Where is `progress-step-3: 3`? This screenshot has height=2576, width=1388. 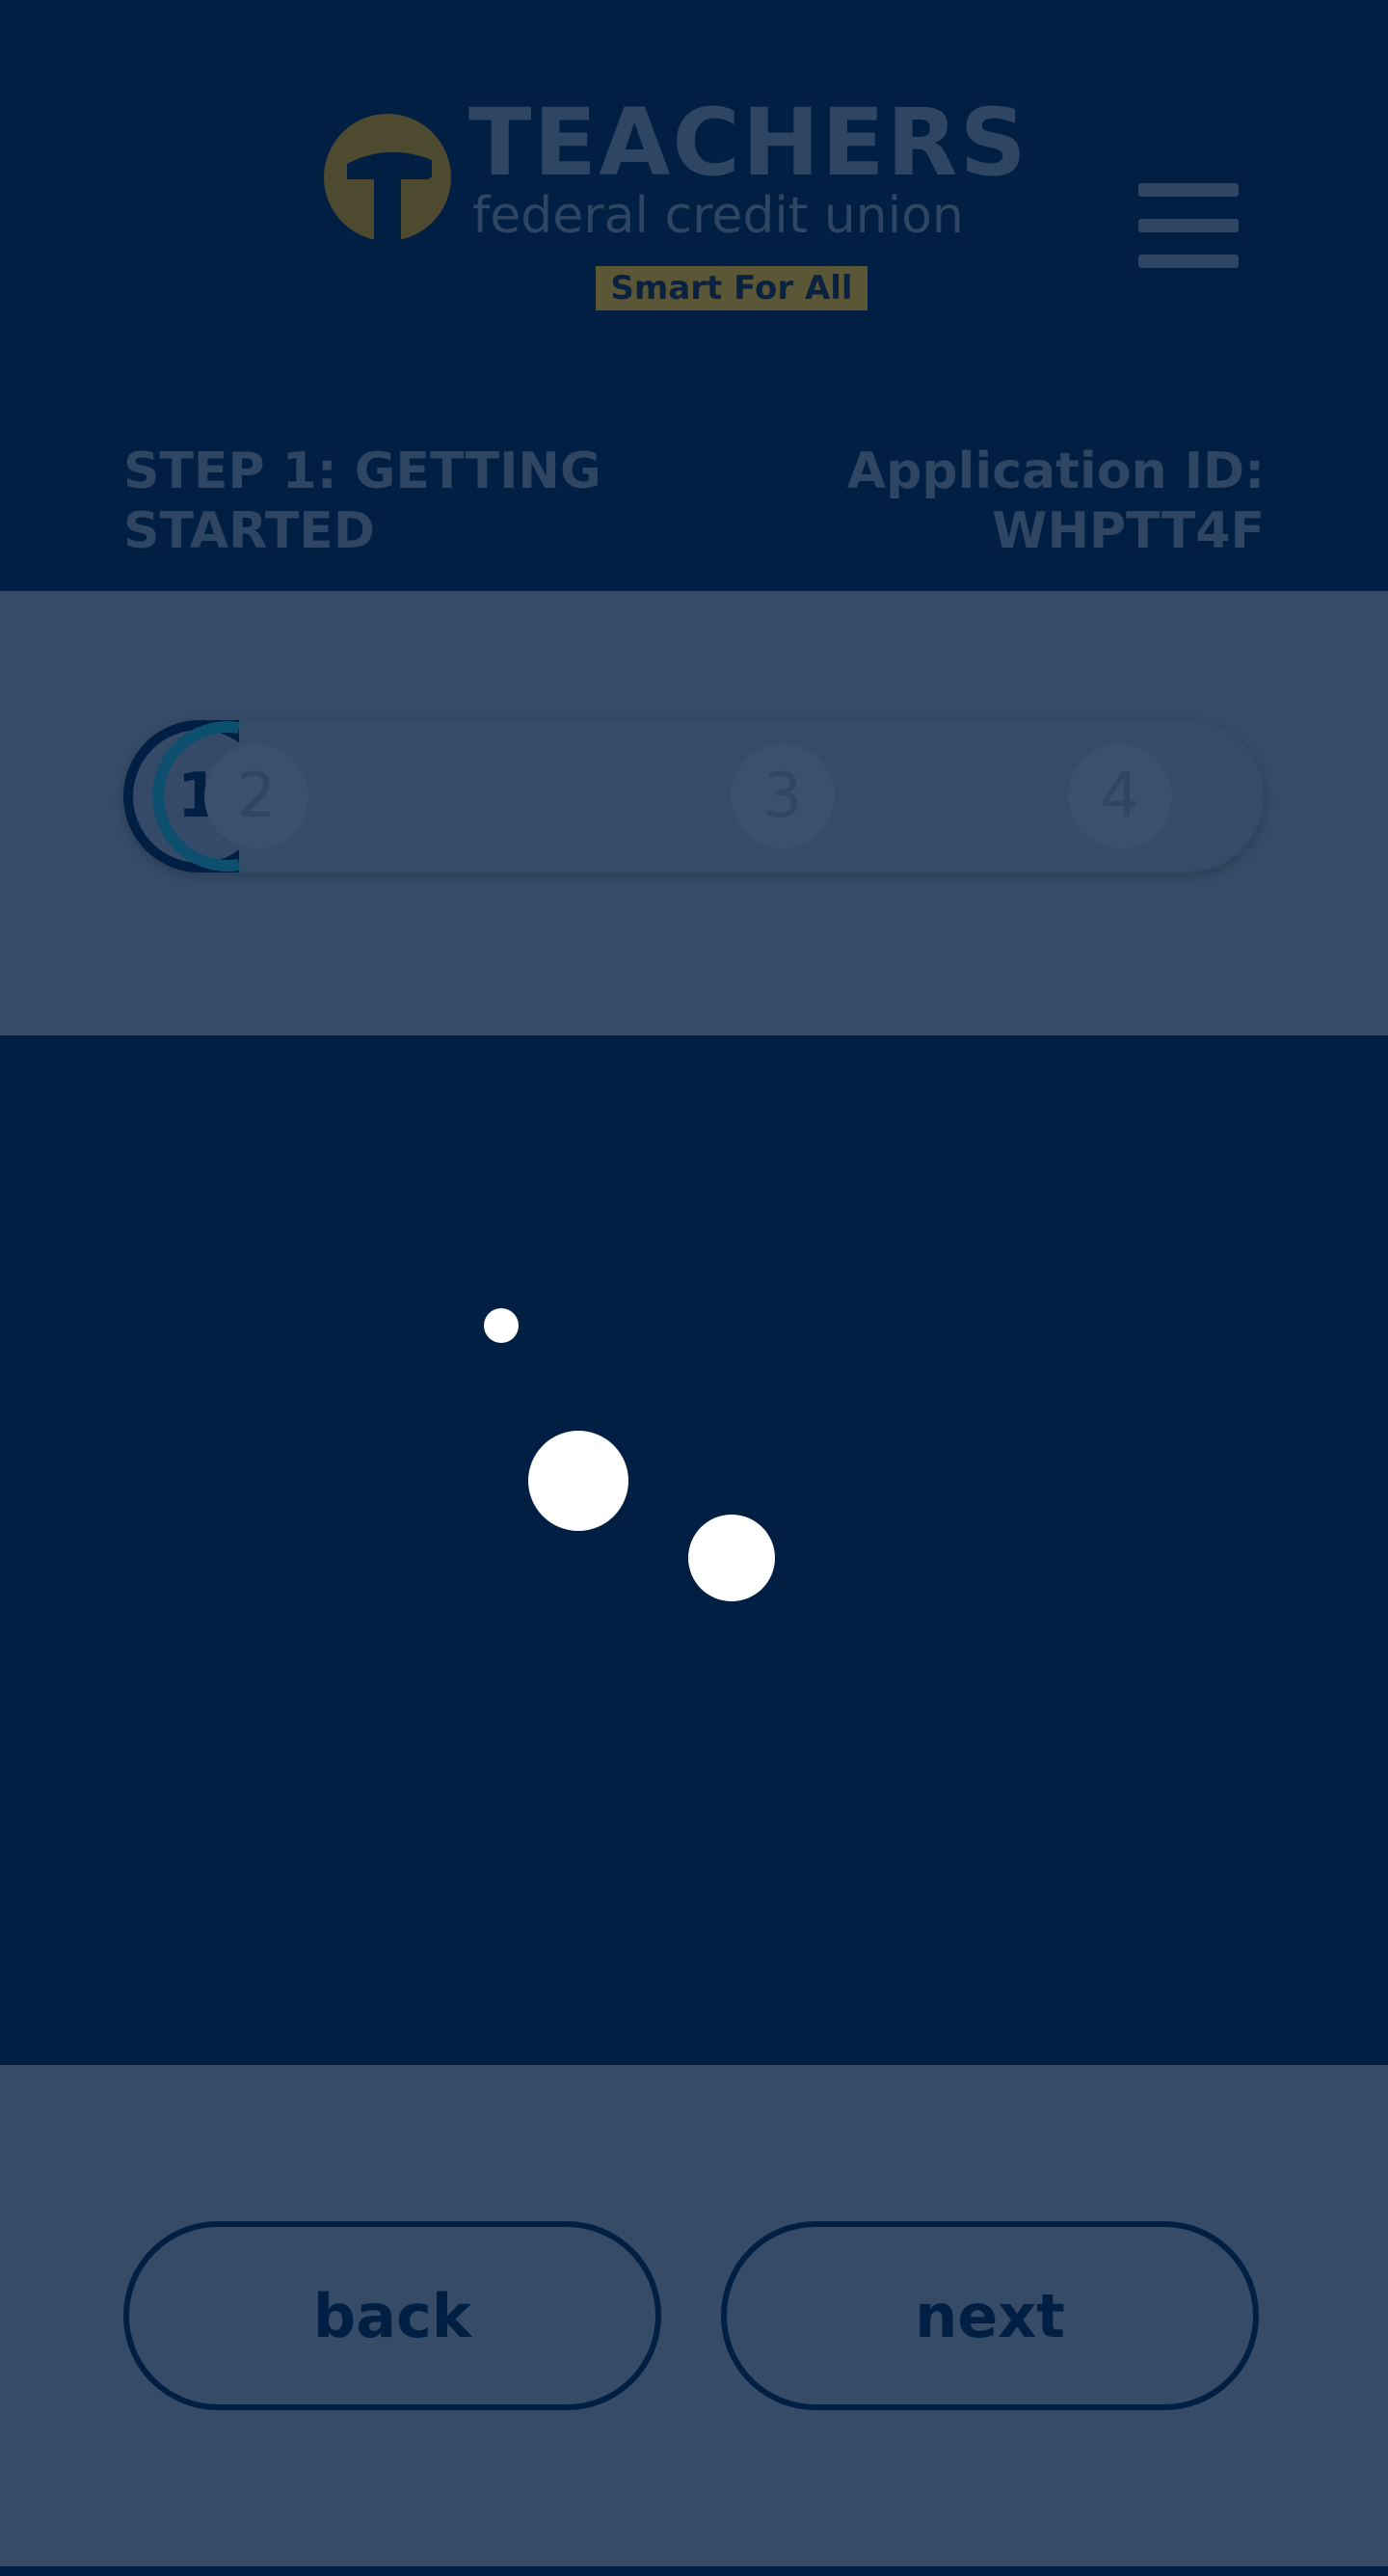 progress-step-3: 3 is located at coordinates (783, 796).